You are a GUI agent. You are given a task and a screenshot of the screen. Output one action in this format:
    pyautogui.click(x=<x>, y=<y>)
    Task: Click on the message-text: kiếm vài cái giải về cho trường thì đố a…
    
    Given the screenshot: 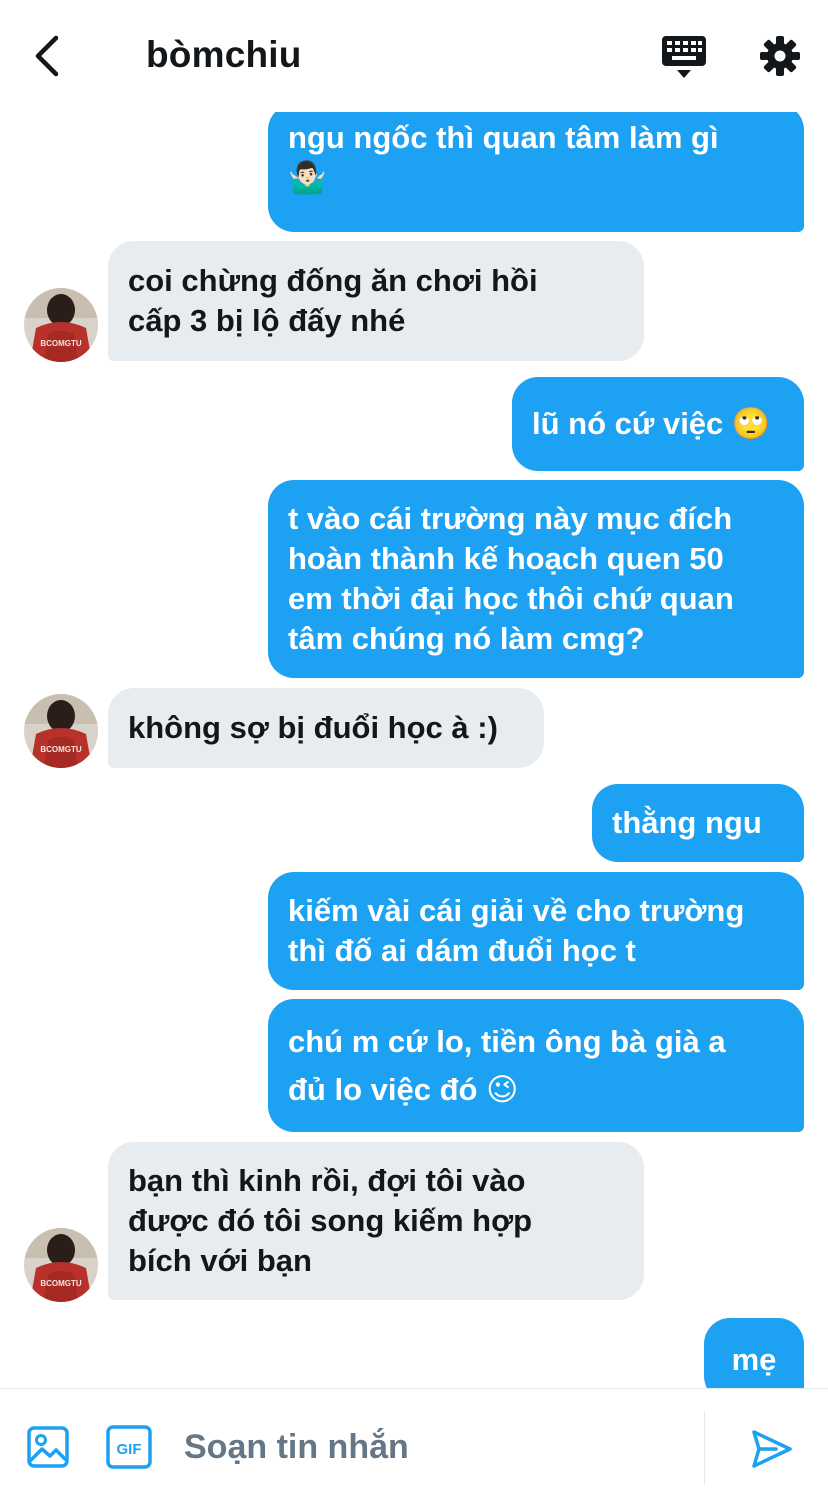 What is the action you would take?
    pyautogui.click(x=516, y=930)
    